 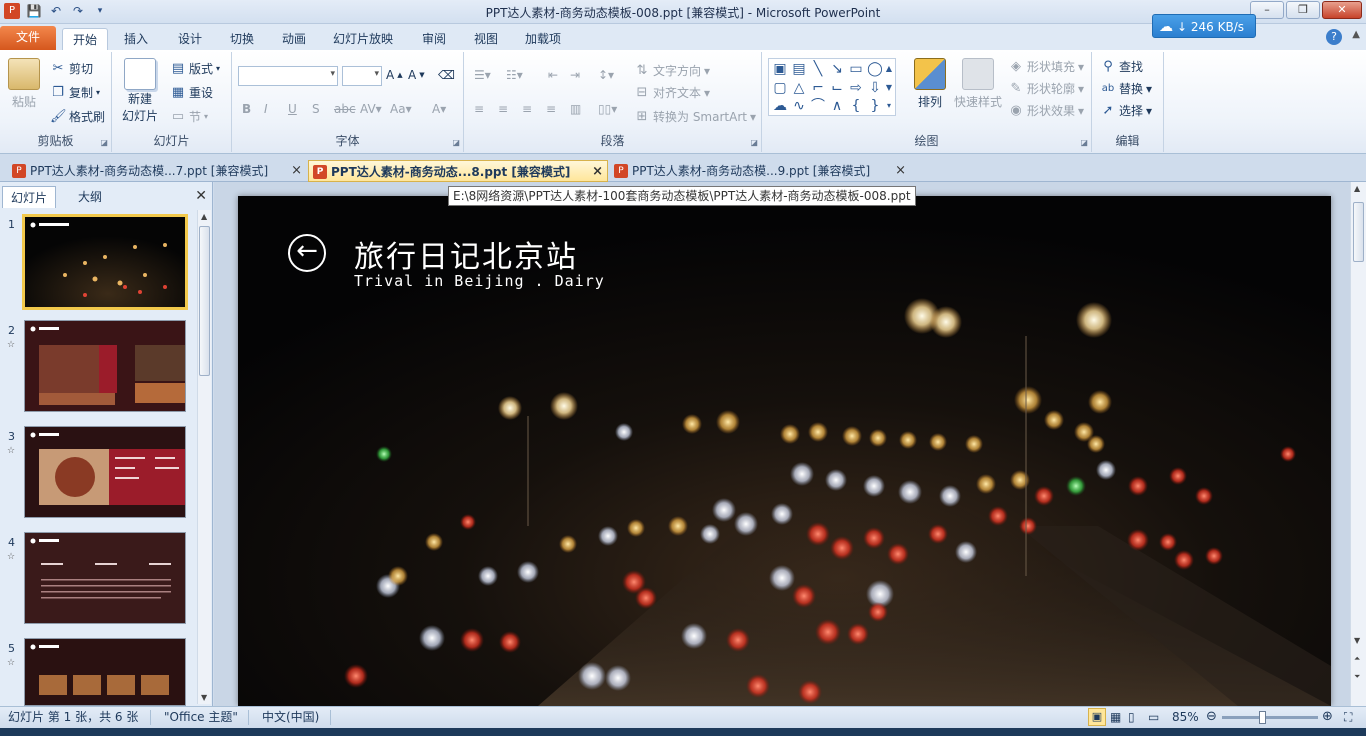 I want to click on language-status: 中文(中国), so click(x=290, y=717).